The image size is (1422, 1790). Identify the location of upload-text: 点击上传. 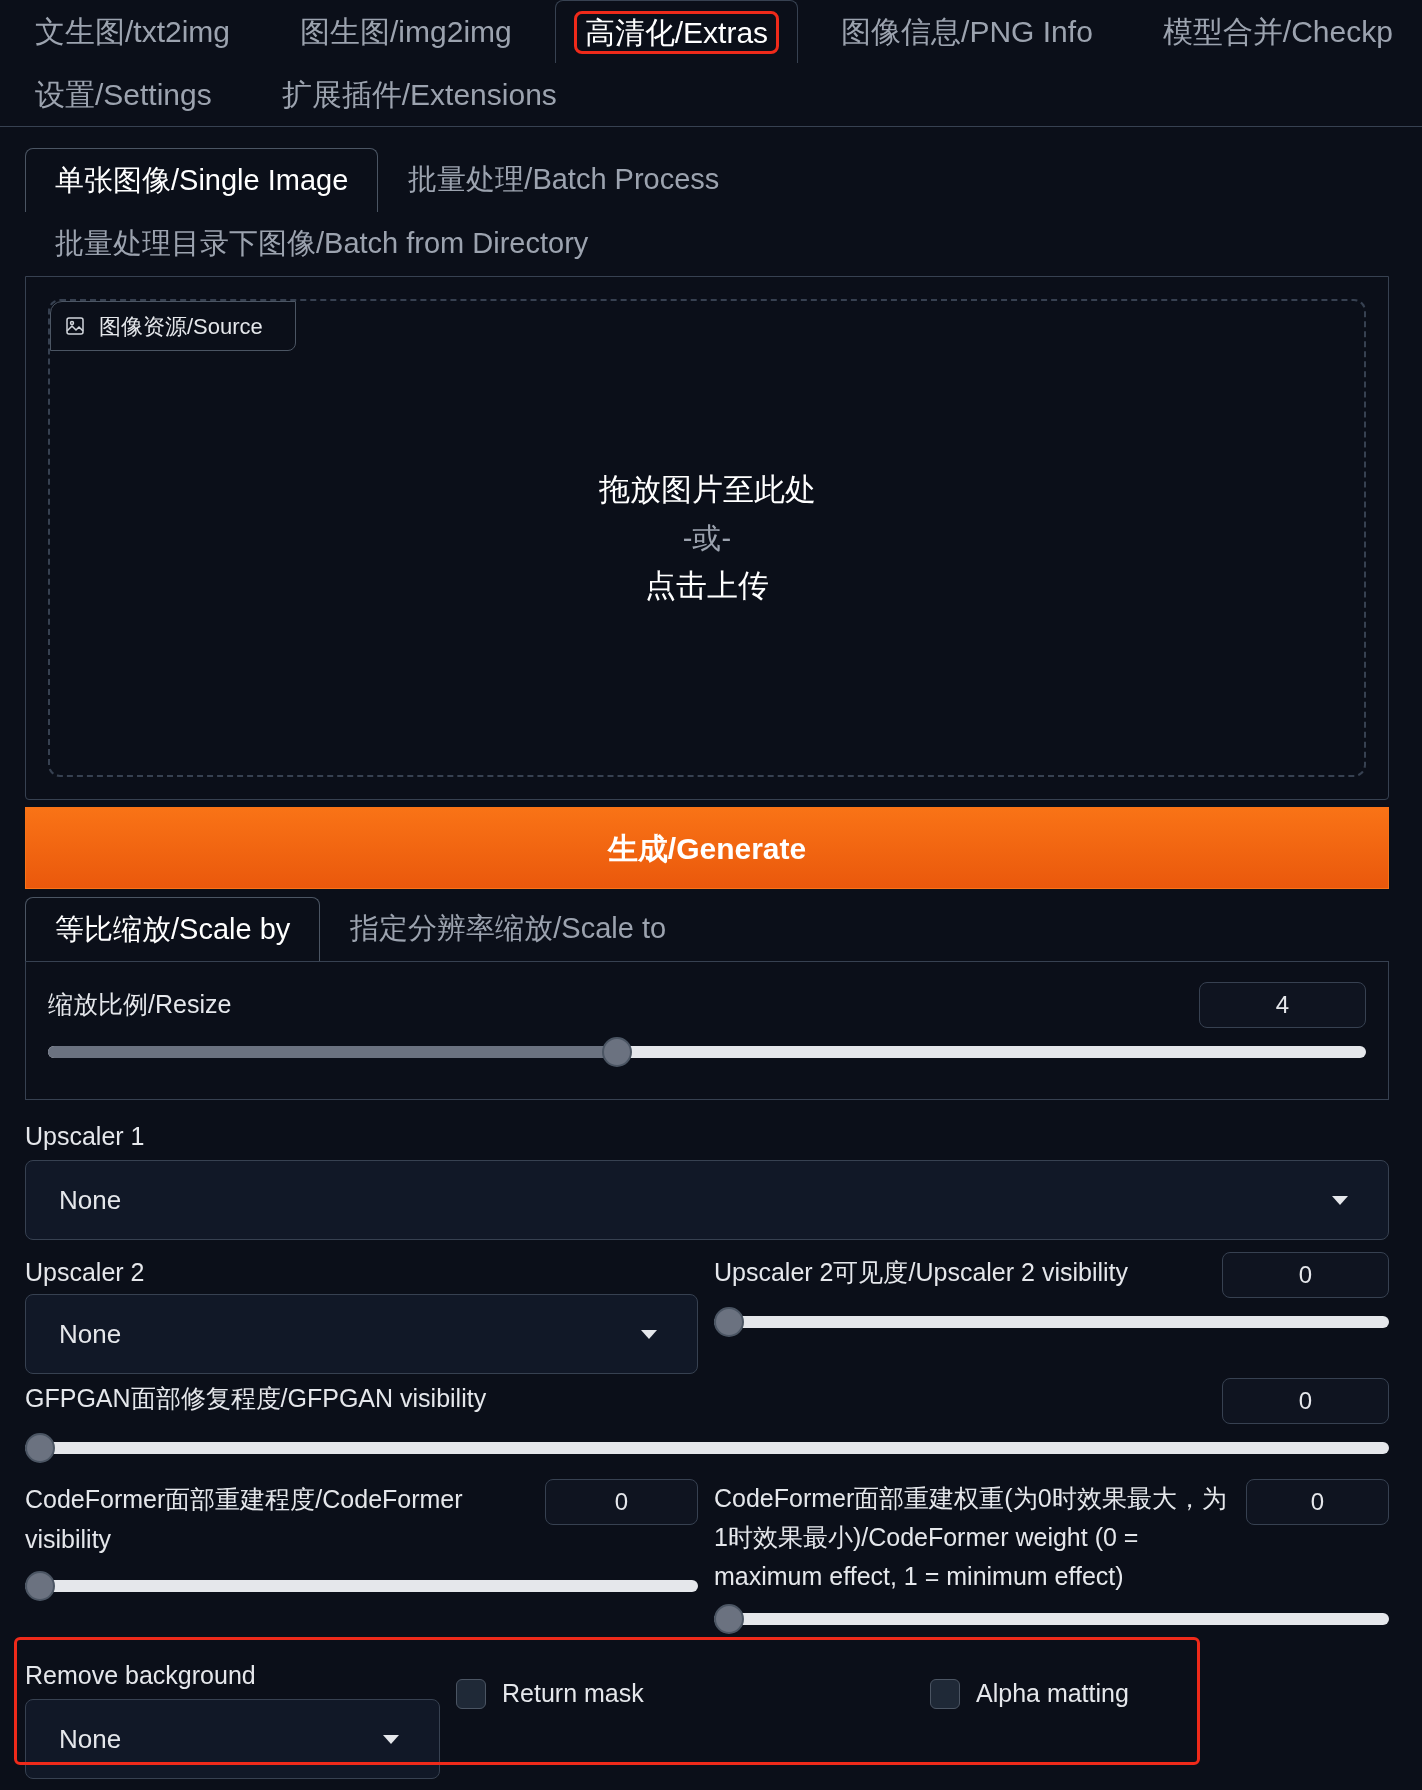
(707, 586).